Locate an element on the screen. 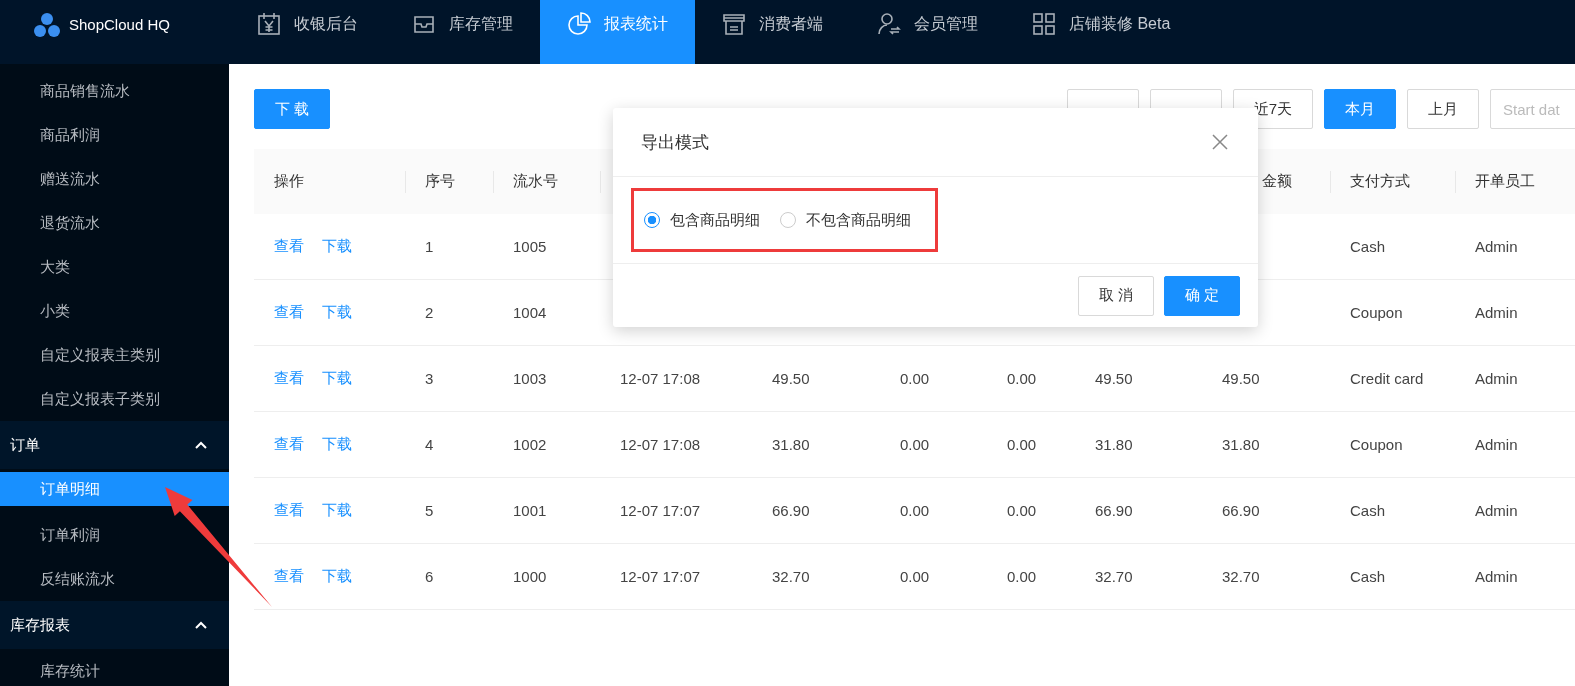 Image resolution: width=1575 pixels, height=686 pixels. table-cell: 1000 is located at coordinates (546, 576).